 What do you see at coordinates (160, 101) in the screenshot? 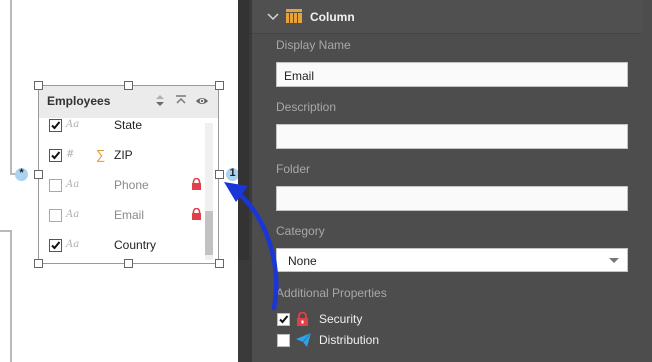
I see `sort-icon` at bounding box center [160, 101].